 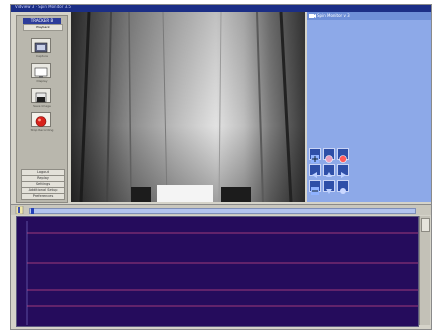 I want to click on arrow-right-icon, so click(x=343, y=175).